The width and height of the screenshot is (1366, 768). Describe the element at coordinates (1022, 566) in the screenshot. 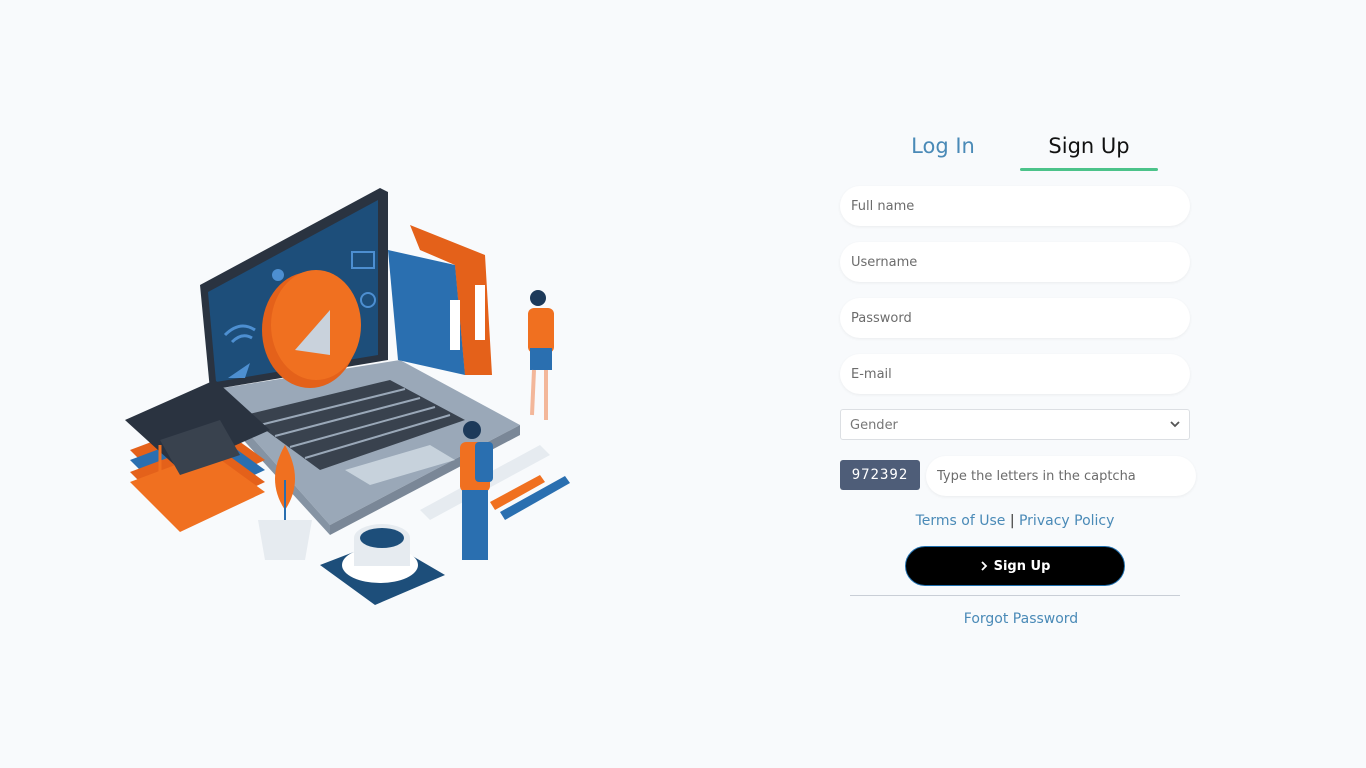

I see `sign-up-button-label: Sign Up` at that location.